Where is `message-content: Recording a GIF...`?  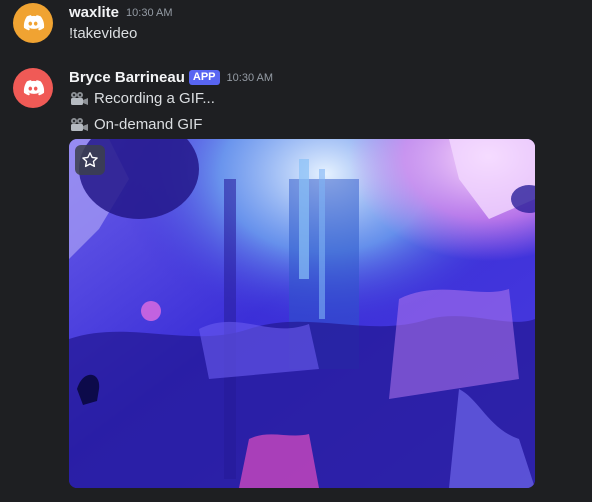
message-content: Recording a GIF... is located at coordinates (142, 98).